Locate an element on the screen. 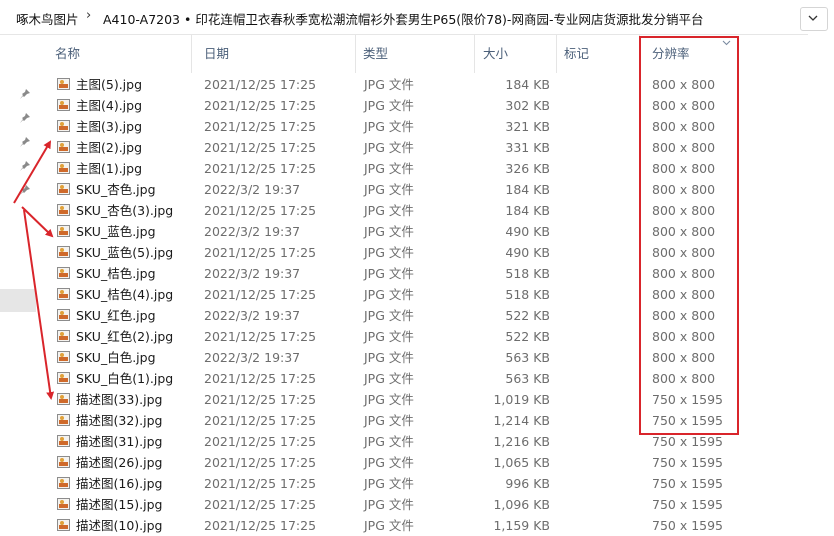 The height and width of the screenshot is (536, 834). file-name: 主图(5).jpg is located at coordinates (109, 84).